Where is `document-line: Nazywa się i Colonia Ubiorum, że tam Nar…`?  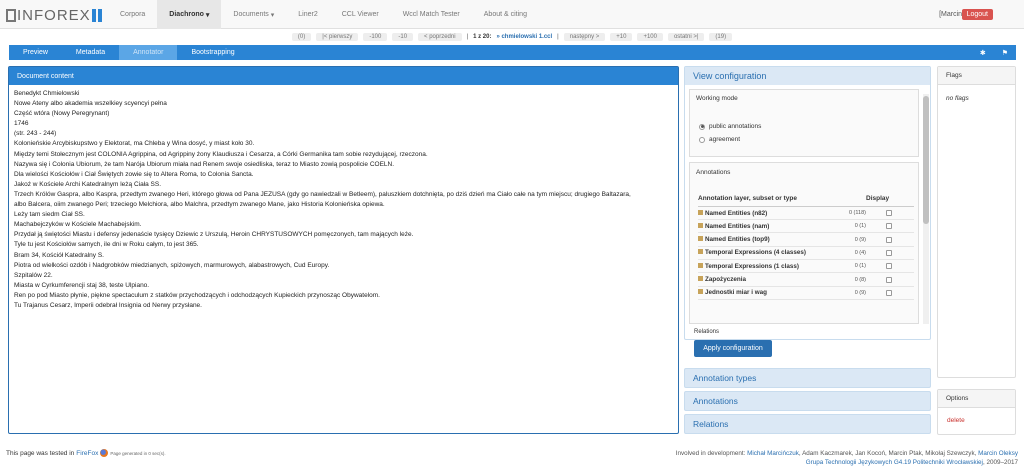
document-line: Nazywa się i Colonia Ubiorum, że tam Nar… is located at coordinates (343, 165).